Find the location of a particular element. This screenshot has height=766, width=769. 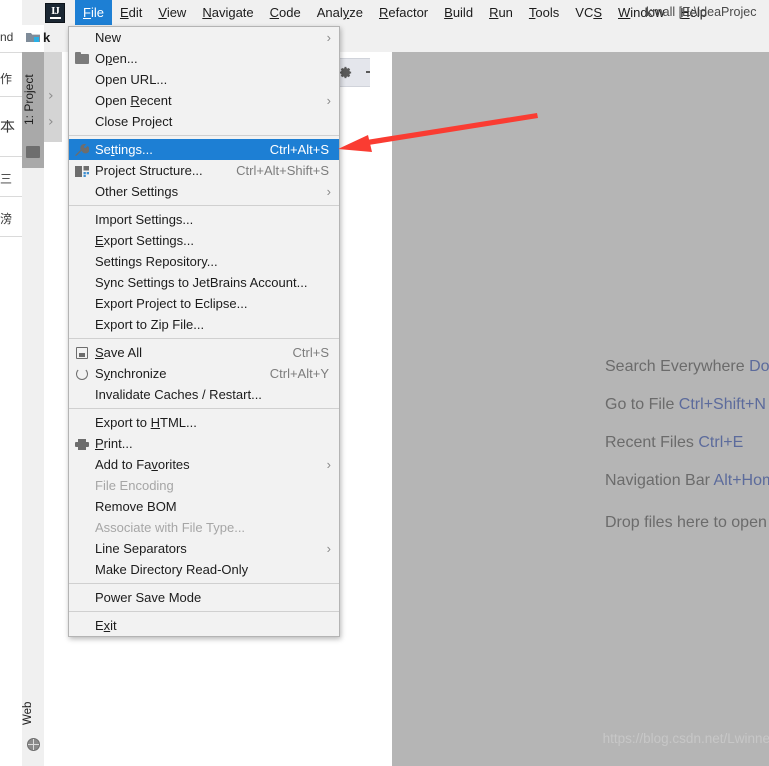

menu-item-synchronize: Synchronize Ctrl+Alt+Y is located at coordinates (204, 373).